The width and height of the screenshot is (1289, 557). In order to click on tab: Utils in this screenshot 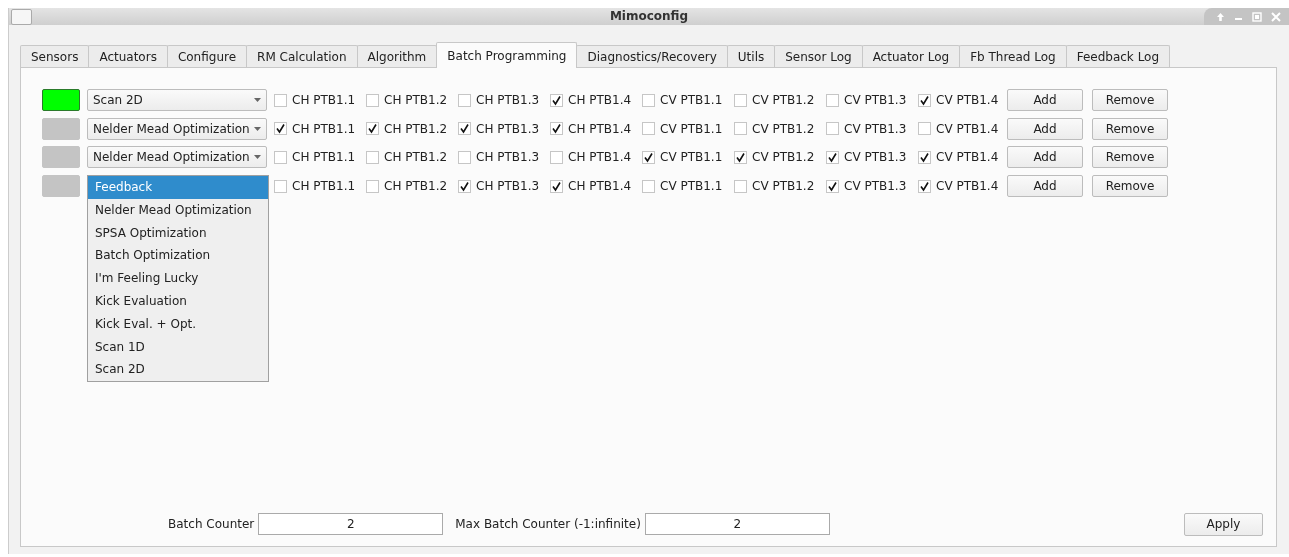, I will do `click(751, 56)`.